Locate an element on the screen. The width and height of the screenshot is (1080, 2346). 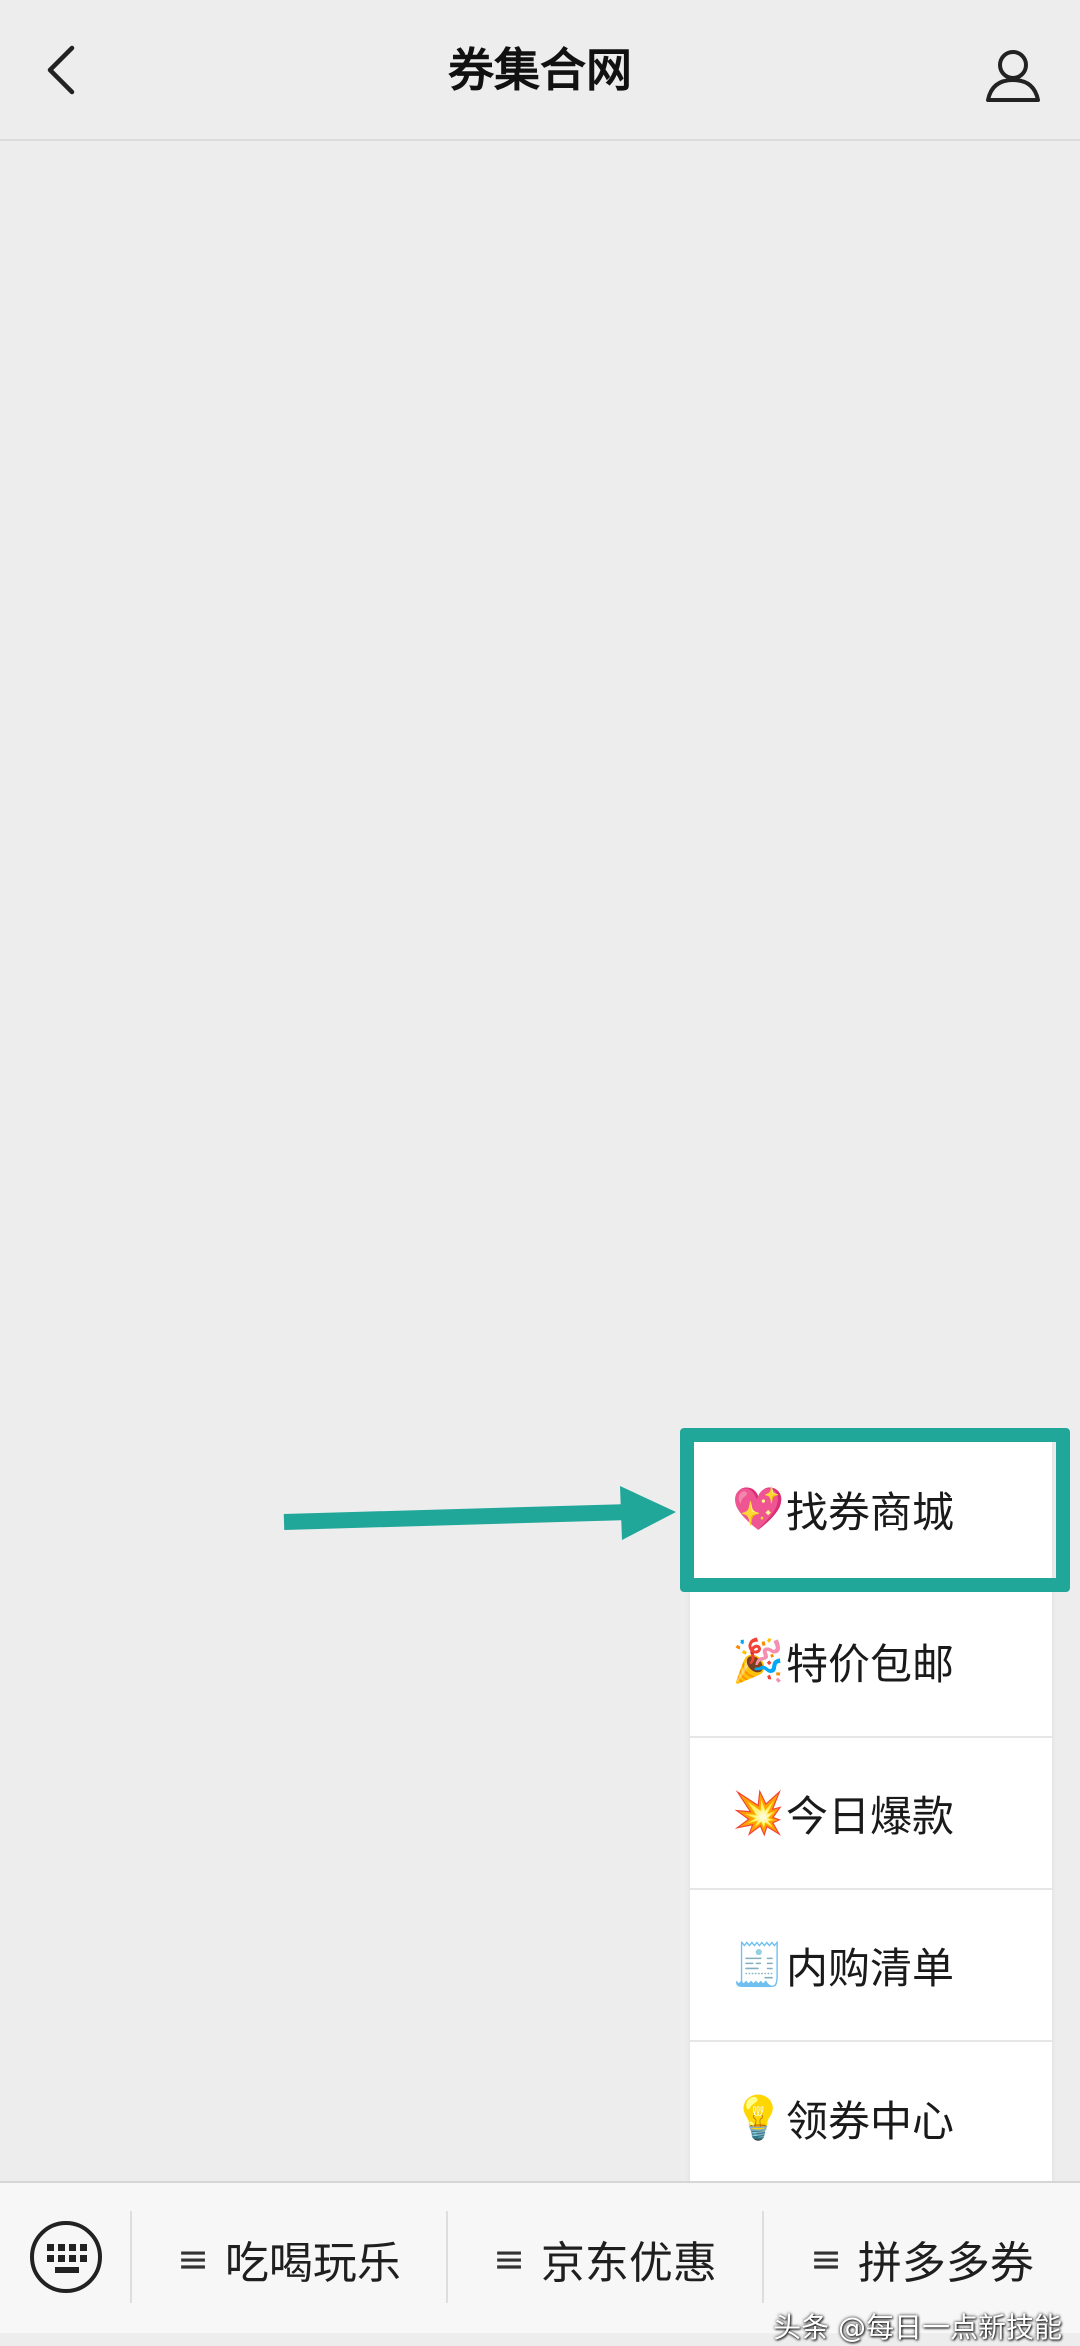
nav-bar: 券集合网 is located at coordinates (540, 70).